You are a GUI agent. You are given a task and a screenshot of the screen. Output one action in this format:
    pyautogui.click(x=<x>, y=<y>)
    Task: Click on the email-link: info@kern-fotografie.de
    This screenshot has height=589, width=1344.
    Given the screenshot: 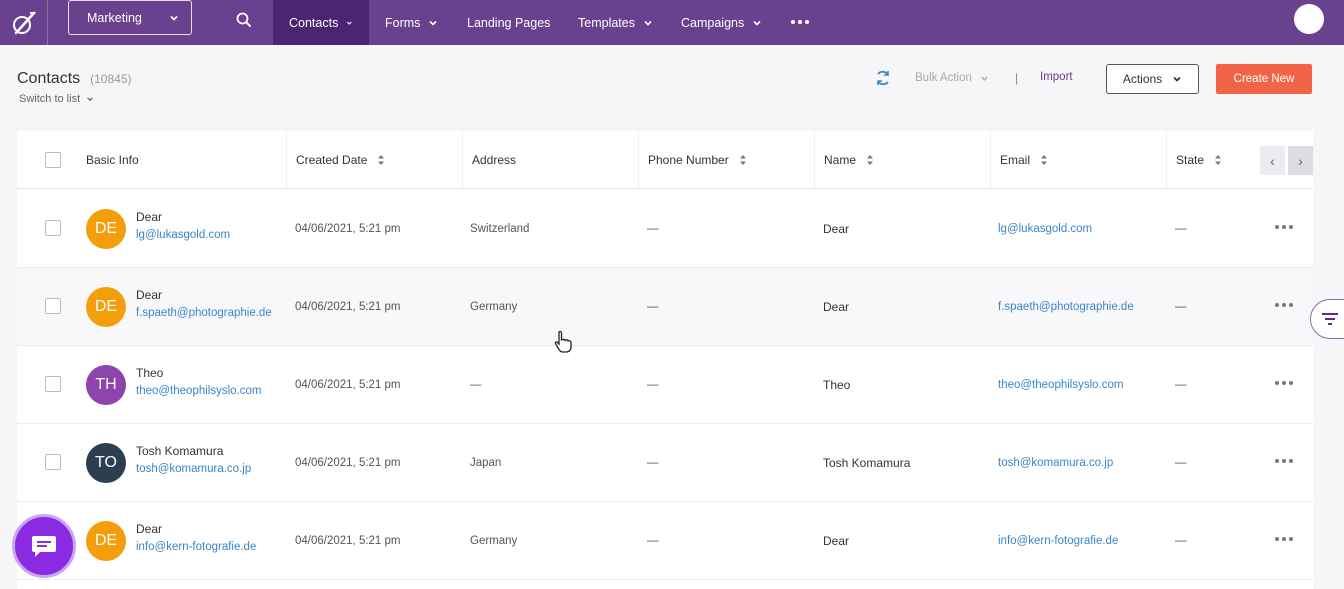 What is the action you would take?
    pyautogui.click(x=1058, y=540)
    